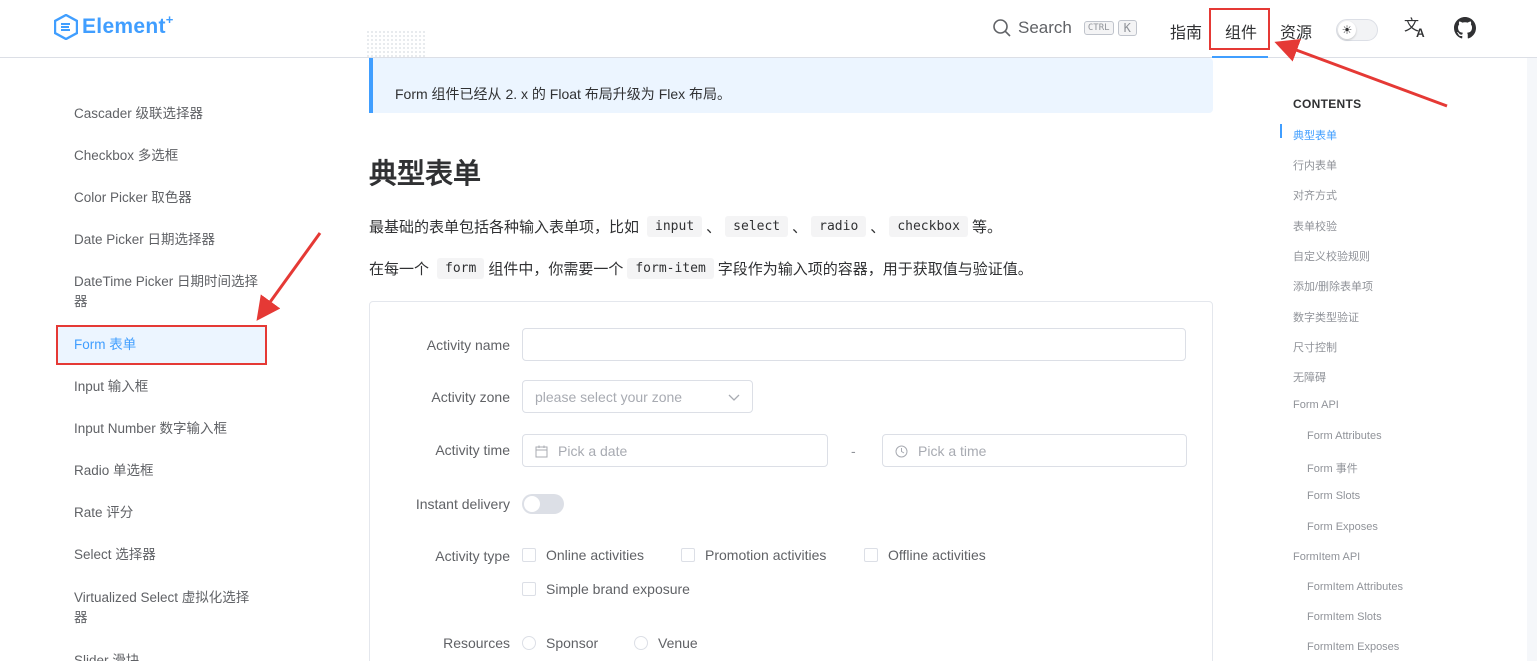  I want to click on toc-item-form-attributes: Form Attributes, so click(1344, 436).